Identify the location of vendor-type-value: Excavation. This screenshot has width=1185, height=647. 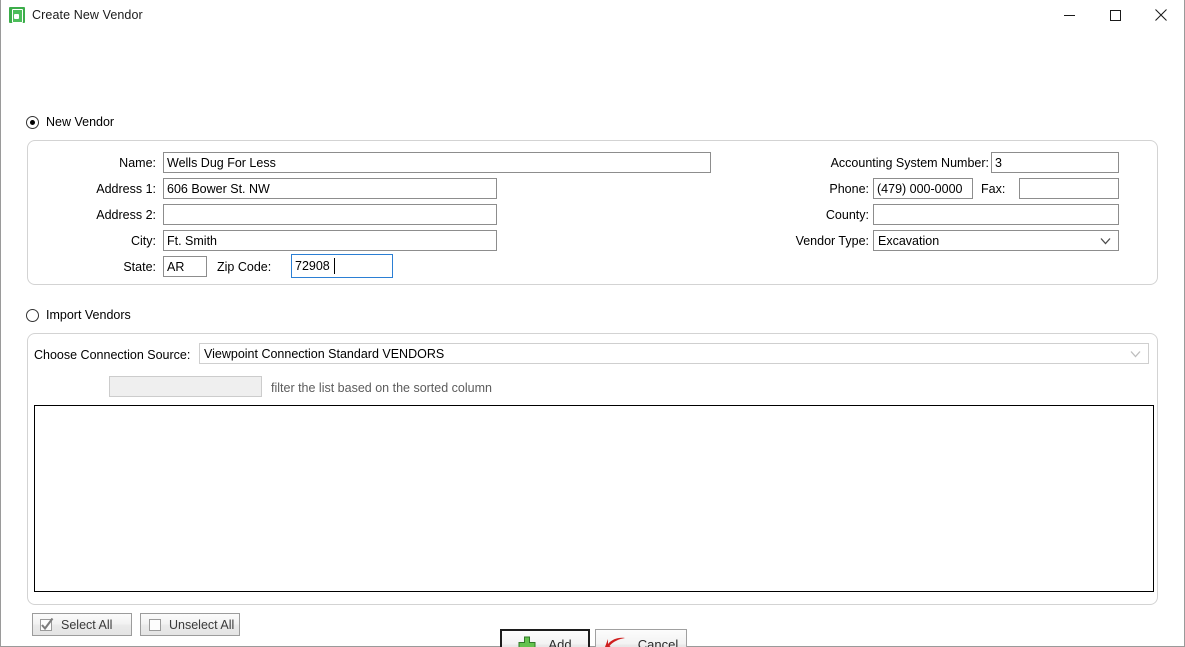
(909, 240).